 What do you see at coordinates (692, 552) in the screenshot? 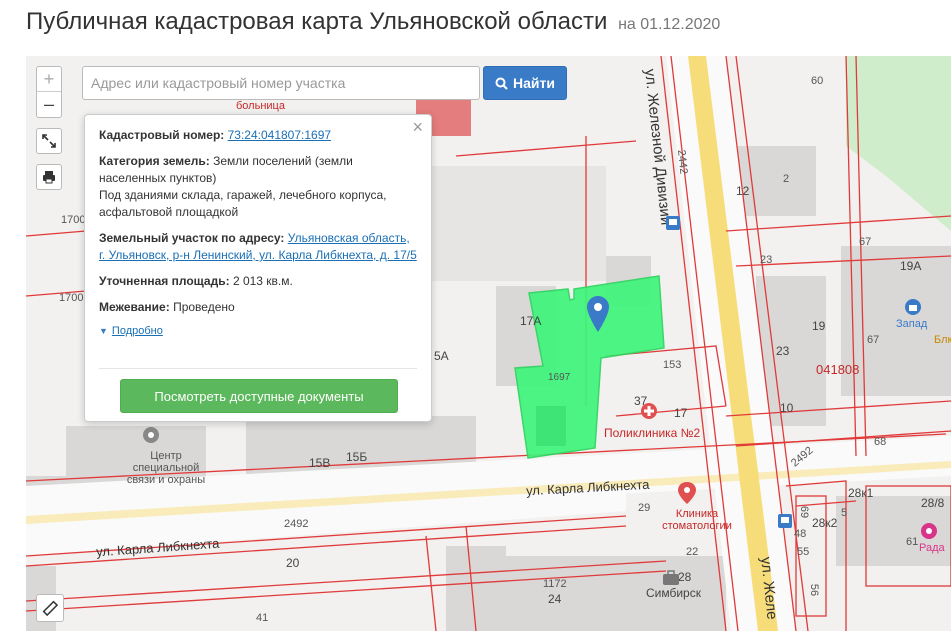
I see `parcel-number: 22` at bounding box center [692, 552].